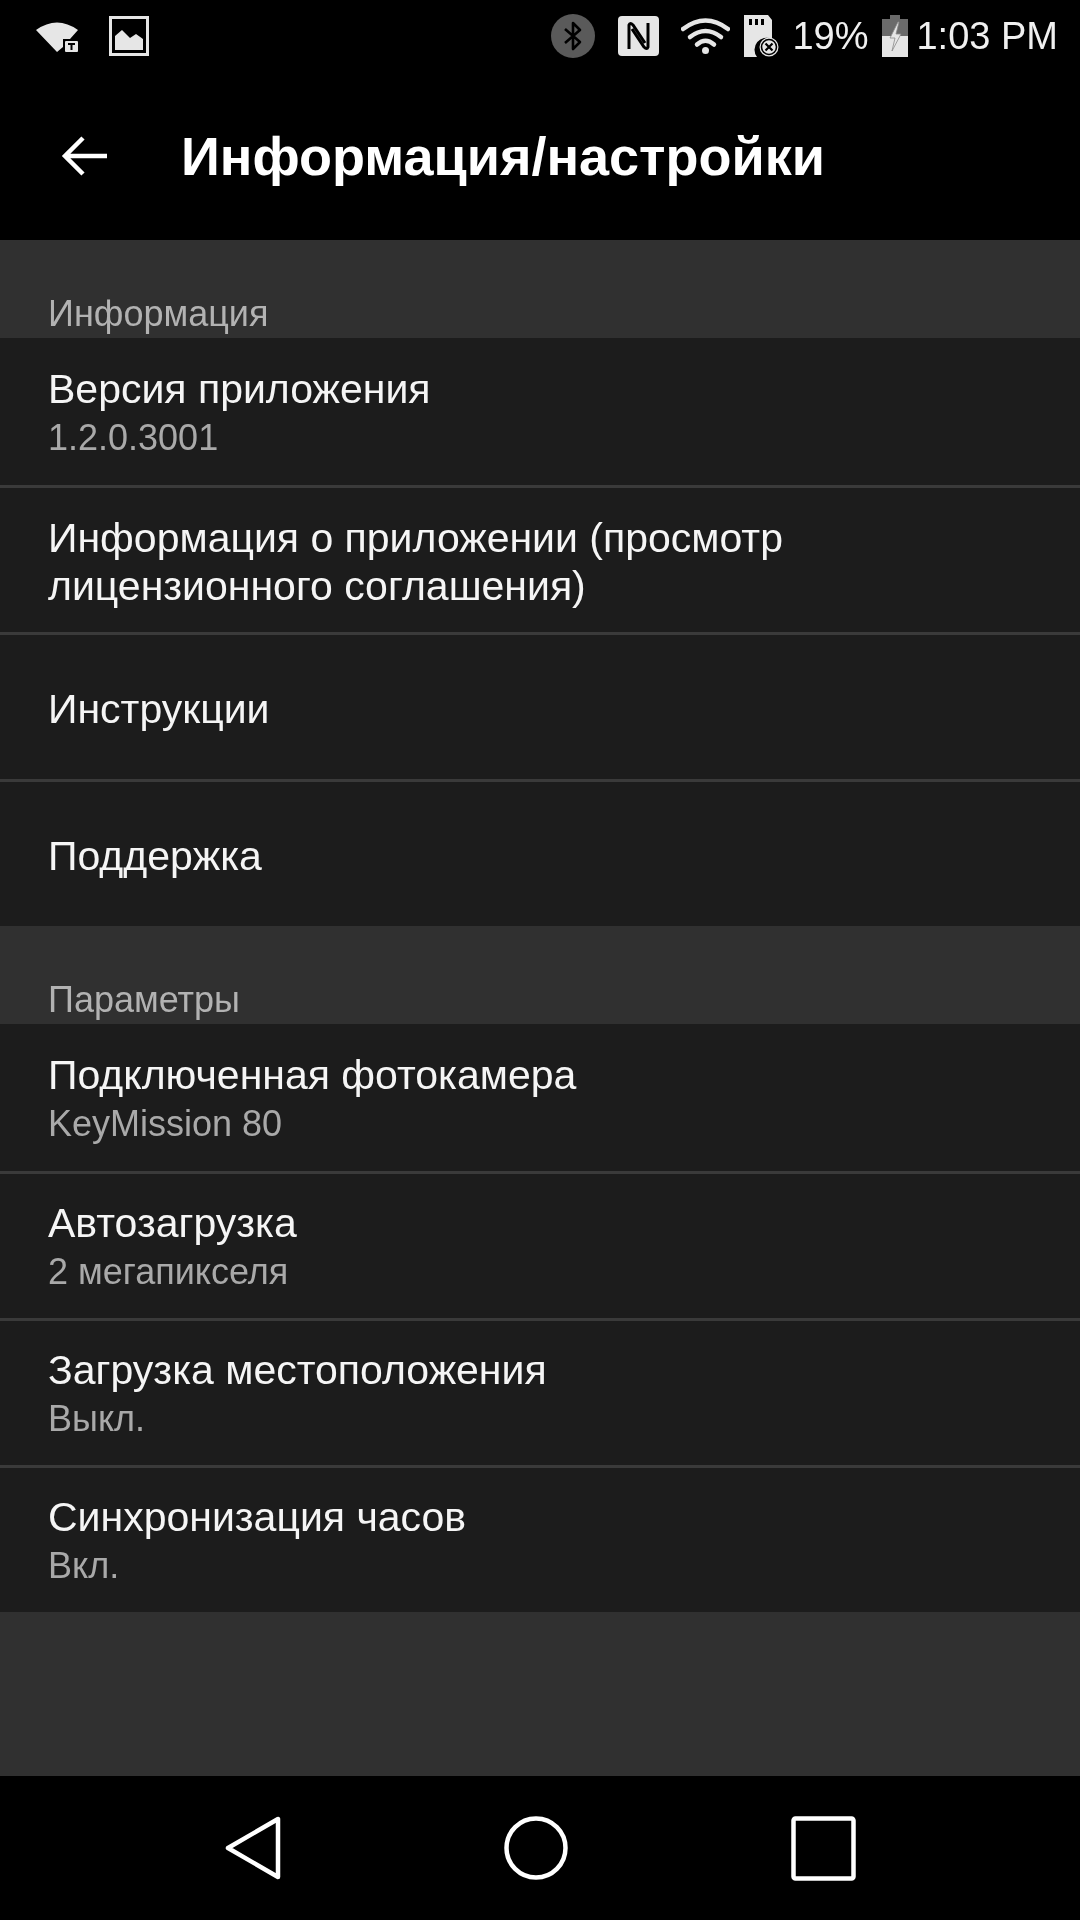 This screenshot has height=1920, width=1080. What do you see at coordinates (173, 1223) in the screenshot?
I see `item-title: Автозагрузка` at bounding box center [173, 1223].